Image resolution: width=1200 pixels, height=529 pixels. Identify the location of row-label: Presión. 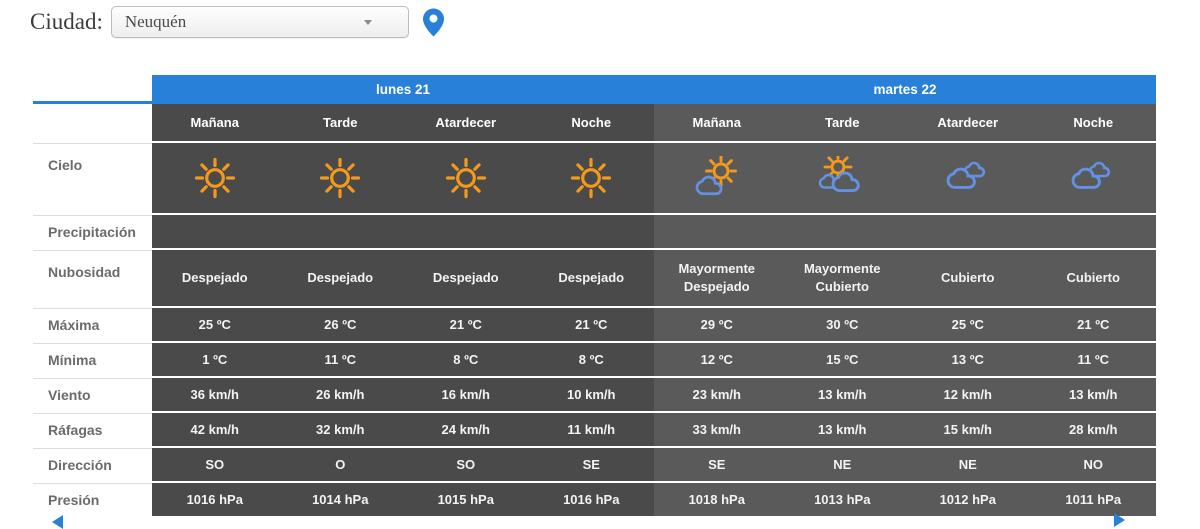
(92, 499).